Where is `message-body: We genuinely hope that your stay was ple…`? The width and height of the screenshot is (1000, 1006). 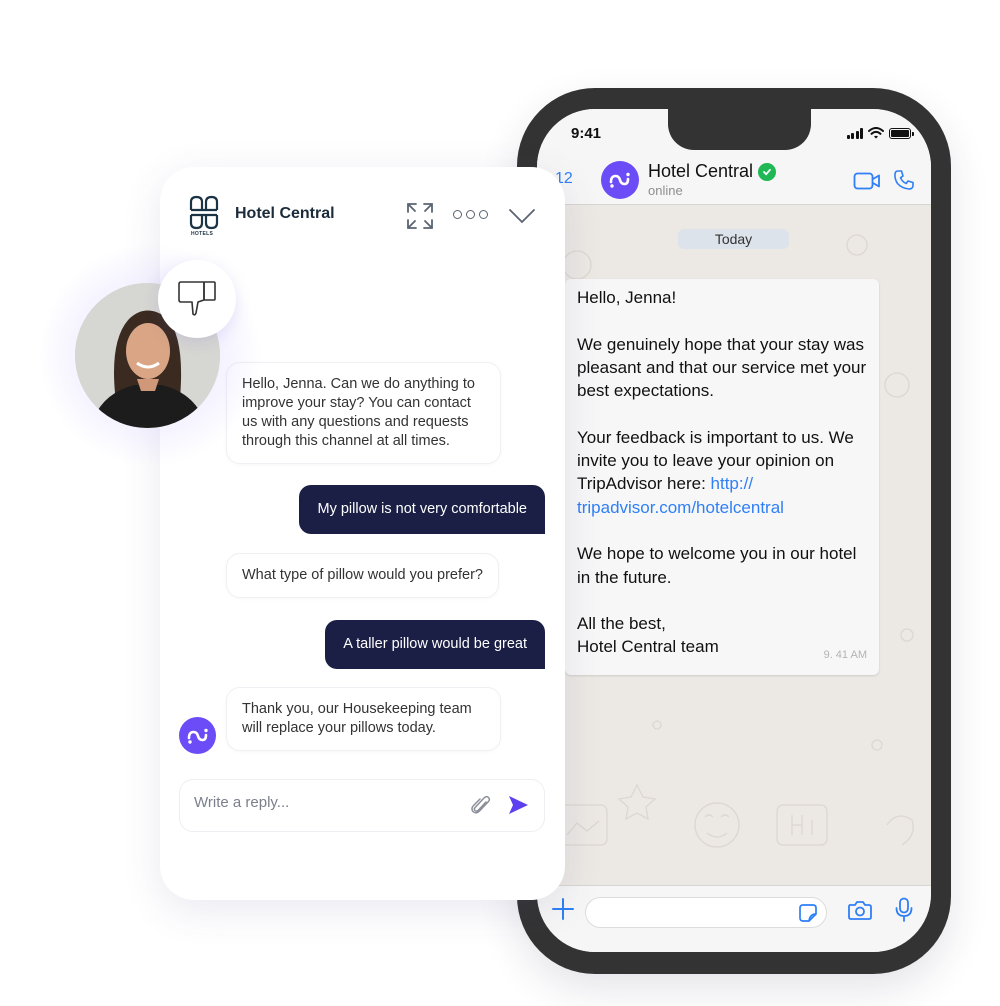
message-body: We genuinely hope that your stay was ple… is located at coordinates (722, 367).